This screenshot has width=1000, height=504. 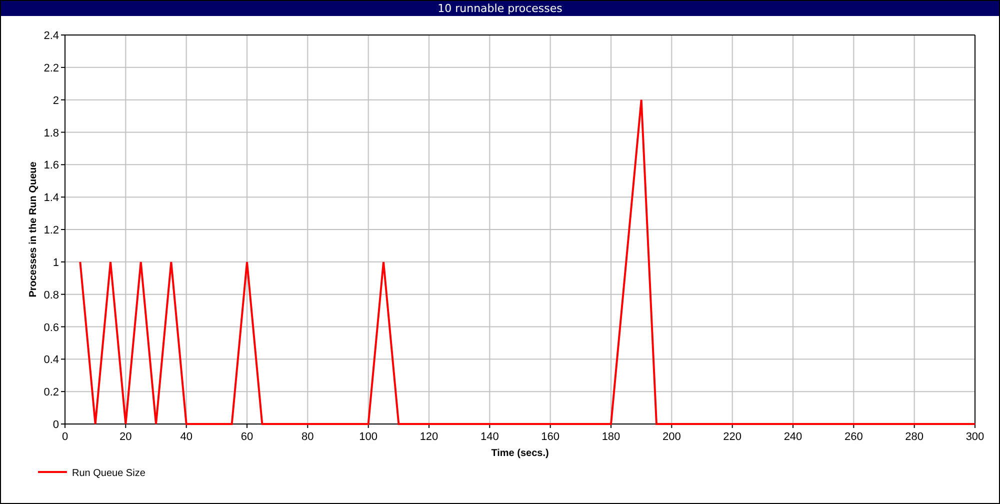 What do you see at coordinates (611, 437) in the screenshot?
I see `x-tick-label: 180` at bounding box center [611, 437].